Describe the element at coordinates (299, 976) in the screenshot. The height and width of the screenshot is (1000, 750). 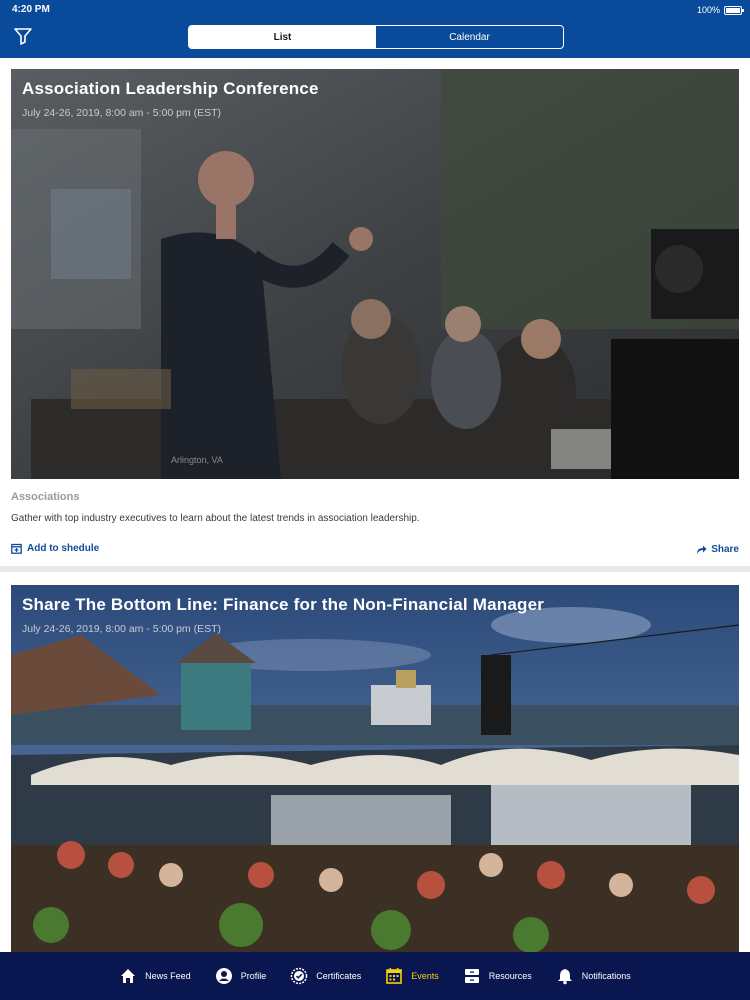
I see `certificate-icon` at that location.